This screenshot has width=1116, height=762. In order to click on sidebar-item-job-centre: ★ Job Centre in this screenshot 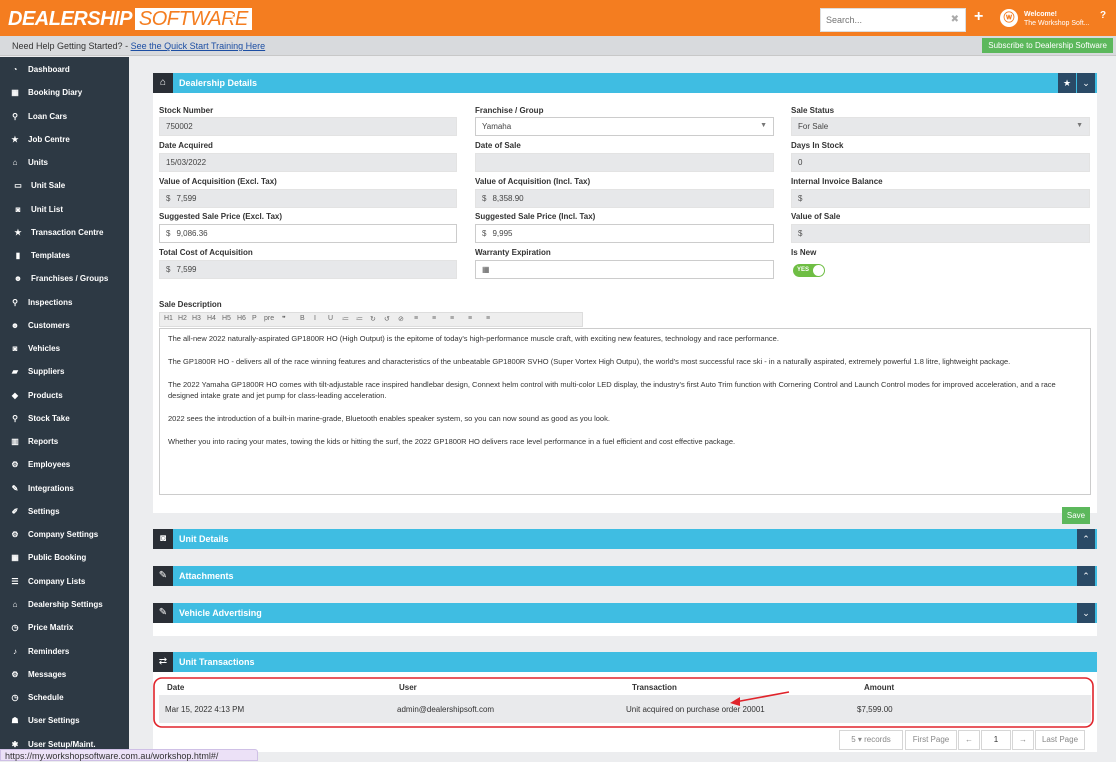, I will do `click(64, 140)`.